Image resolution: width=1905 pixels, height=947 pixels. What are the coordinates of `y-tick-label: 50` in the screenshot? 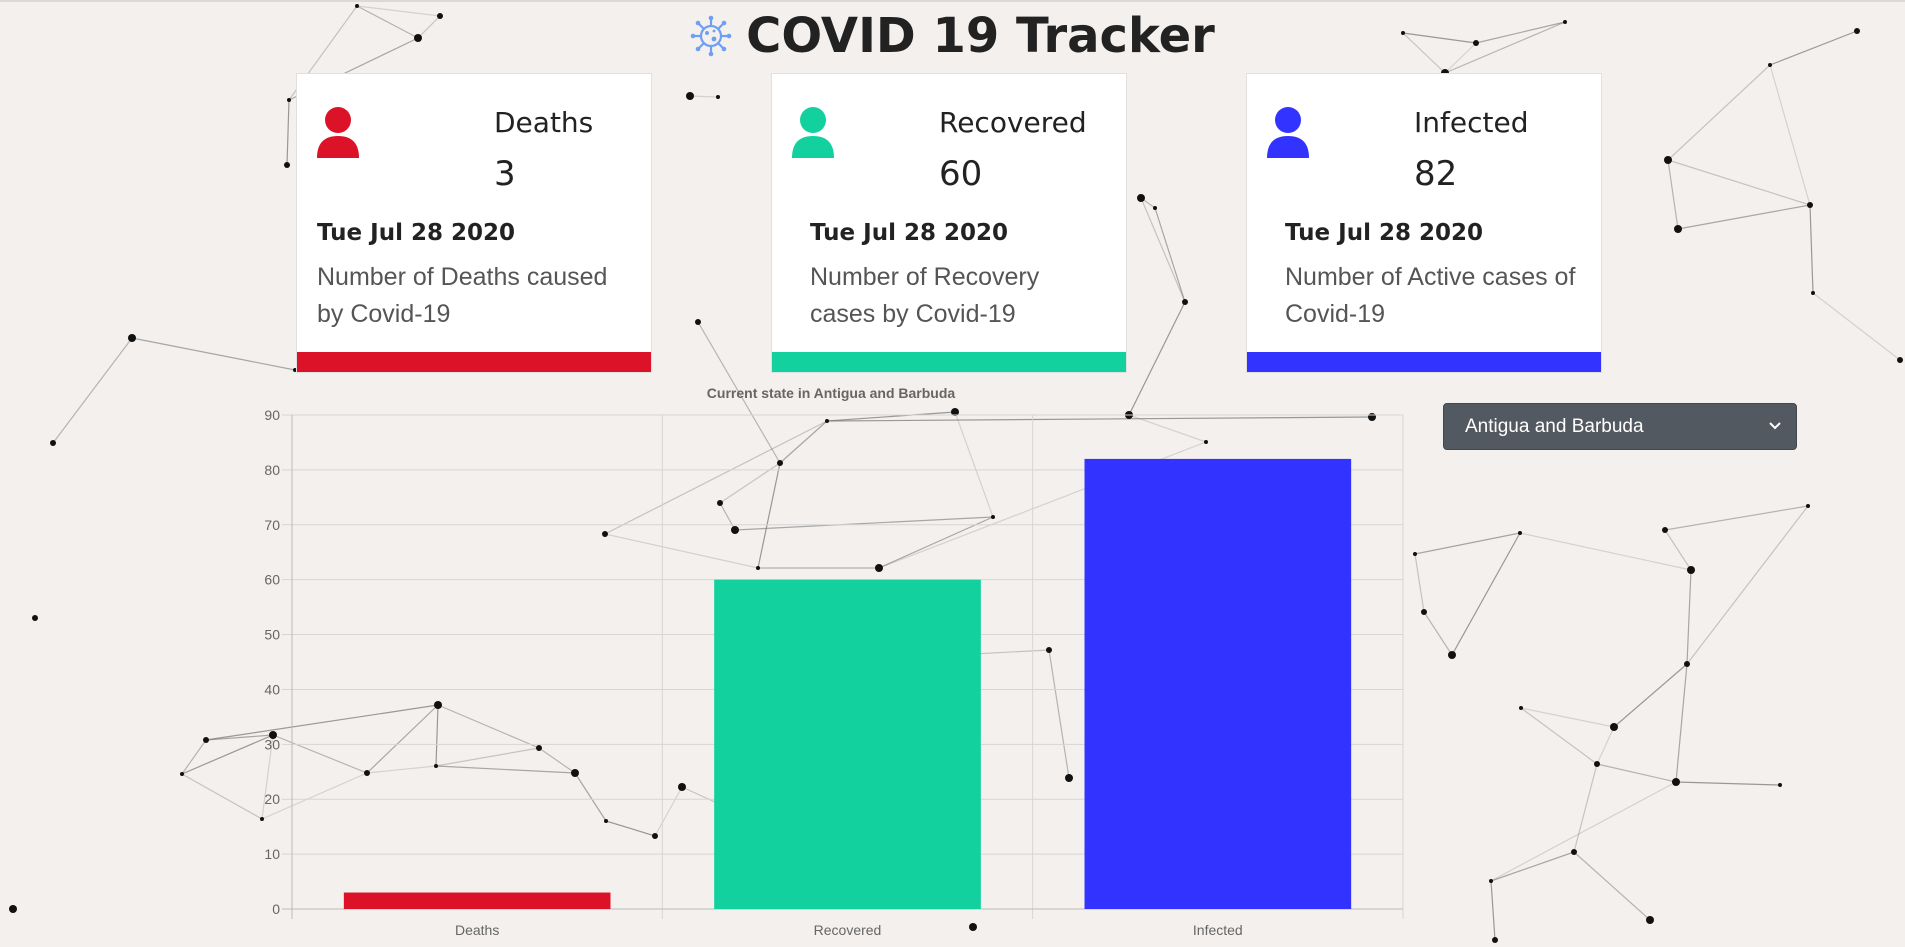 It's located at (272, 635).